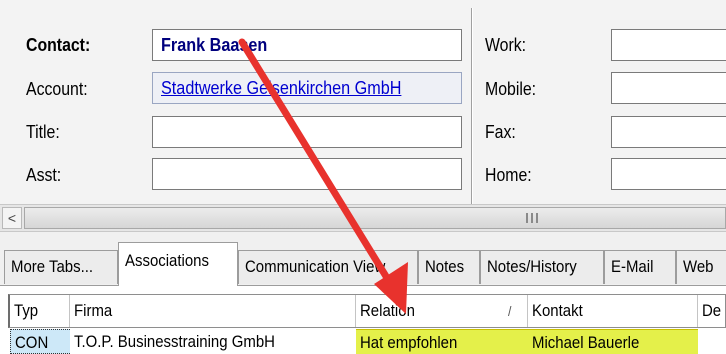  What do you see at coordinates (178, 264) in the screenshot?
I see `tab-associations: Associations` at bounding box center [178, 264].